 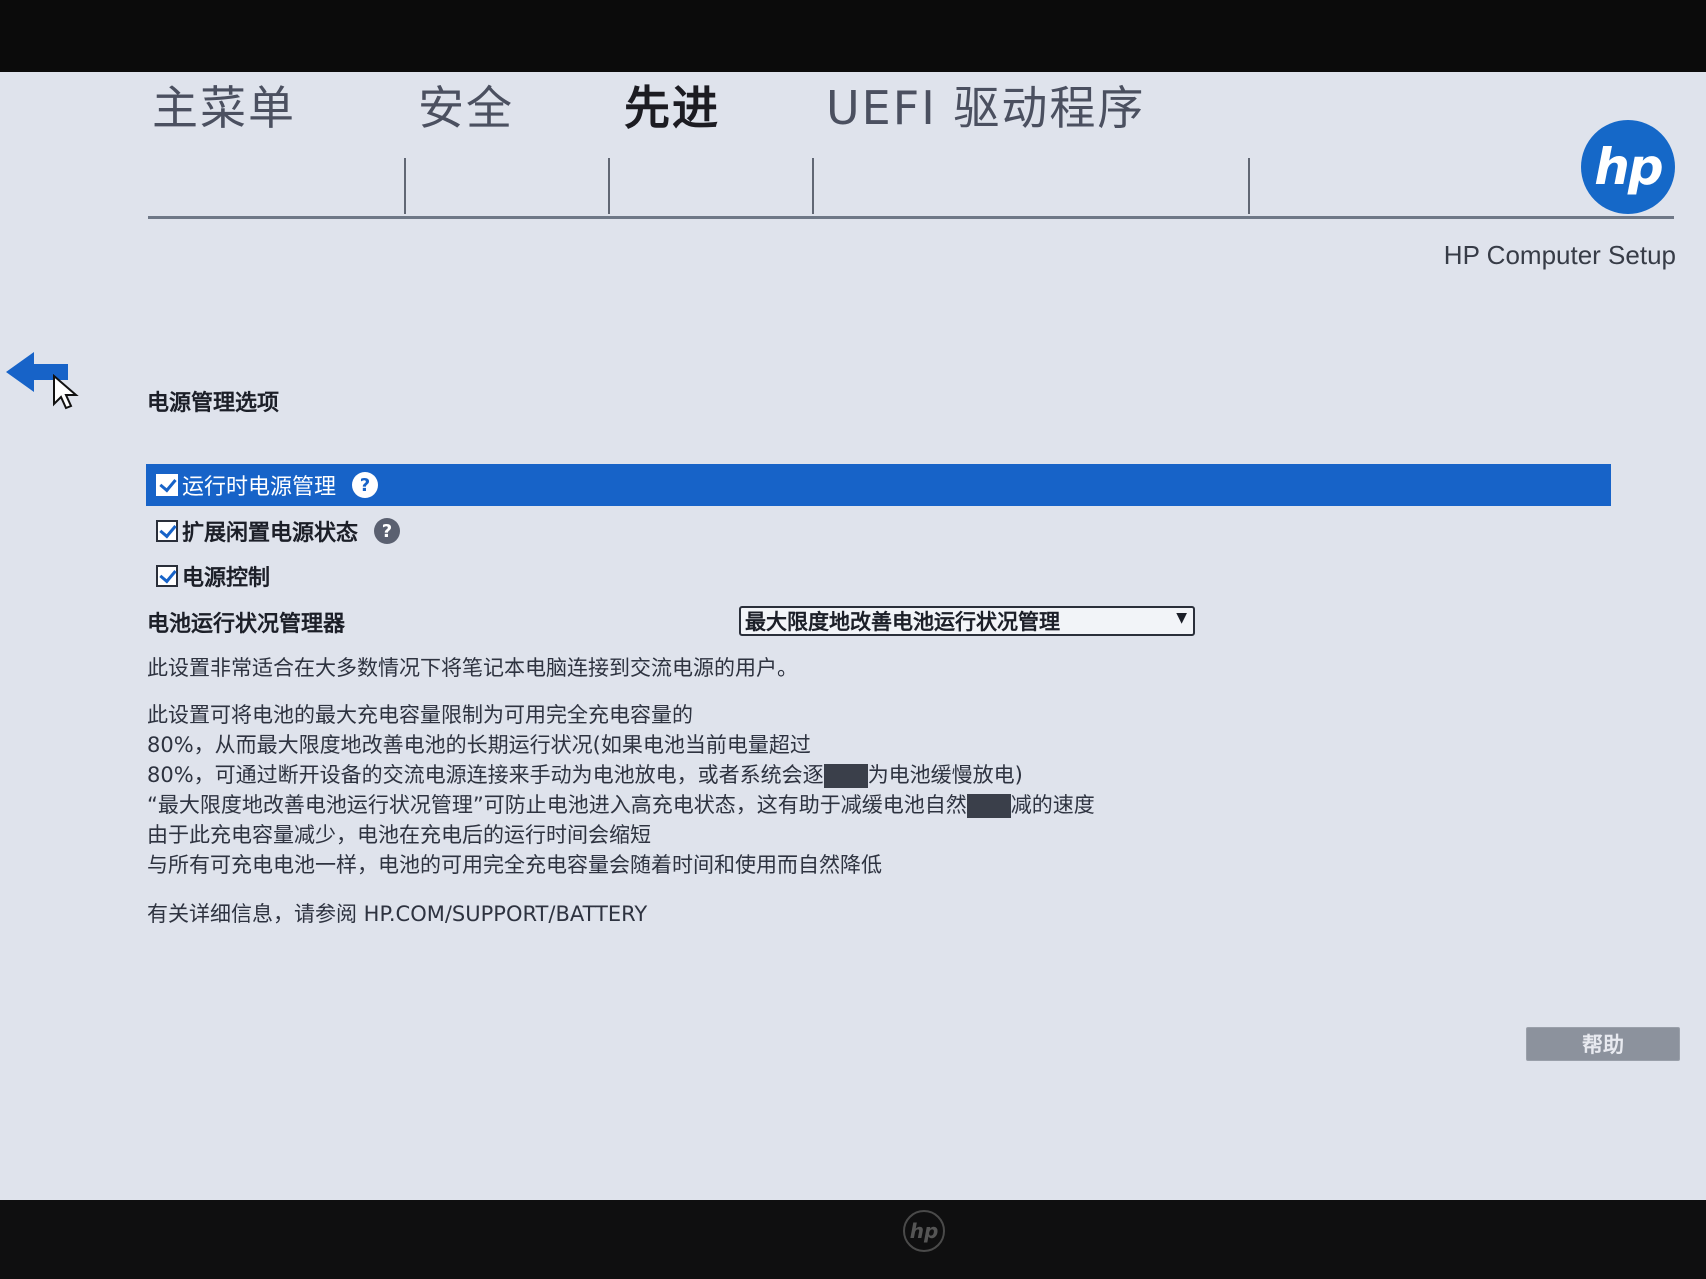 What do you see at coordinates (672, 105) in the screenshot?
I see `tab-advanced: 先进` at bounding box center [672, 105].